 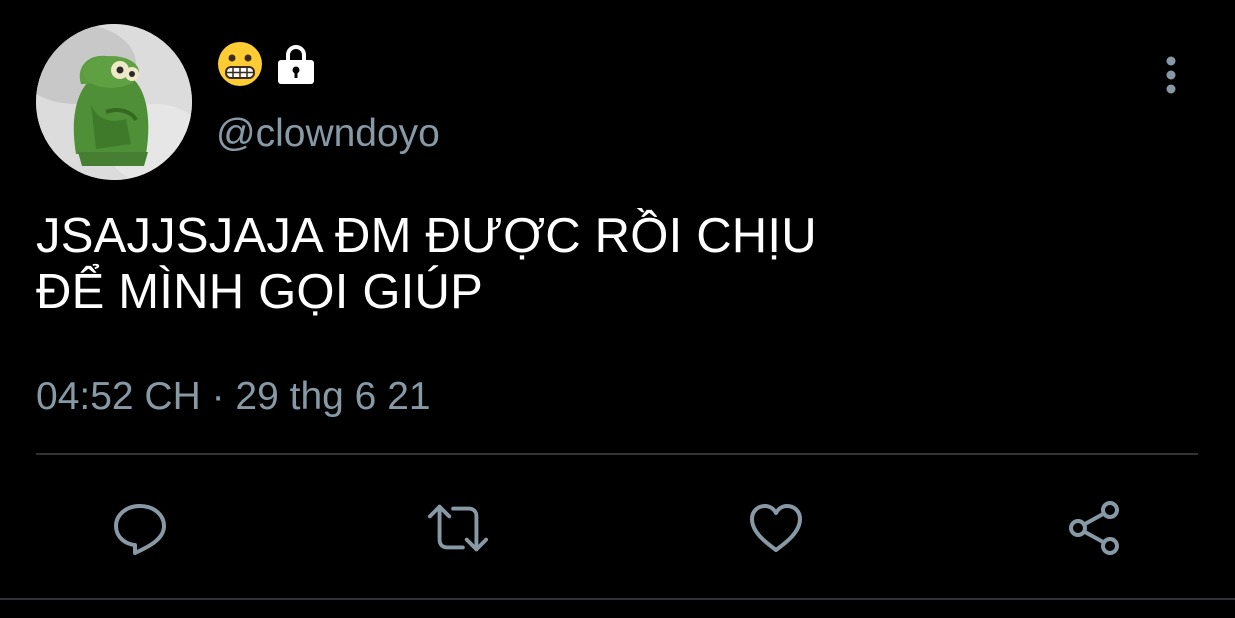 I want to click on like-button, so click(x=776, y=528).